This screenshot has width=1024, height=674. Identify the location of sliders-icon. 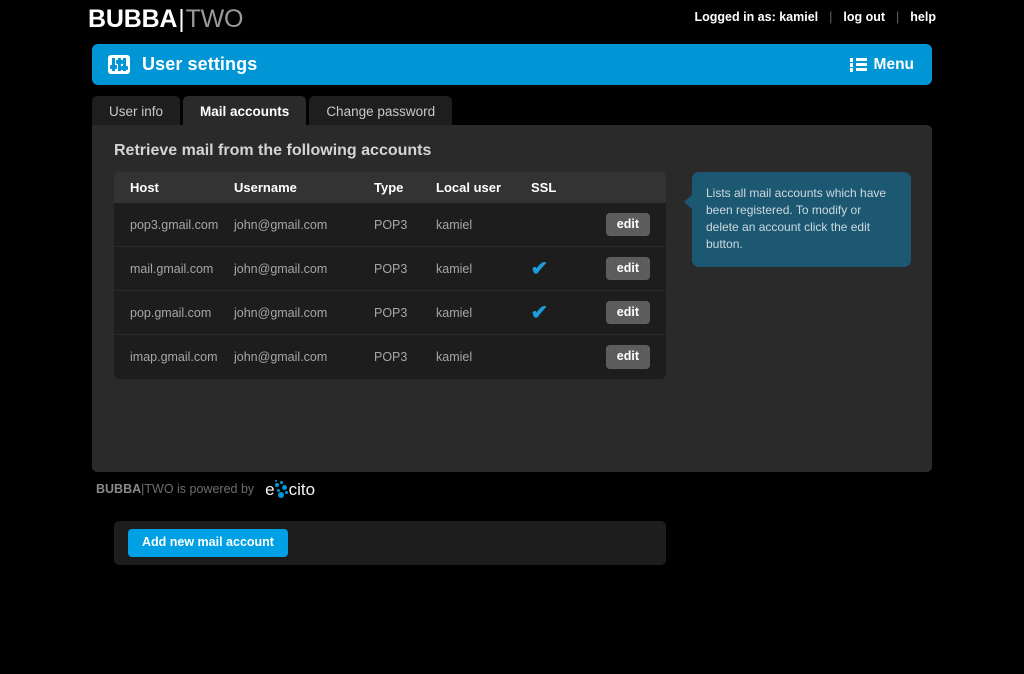
(119, 64).